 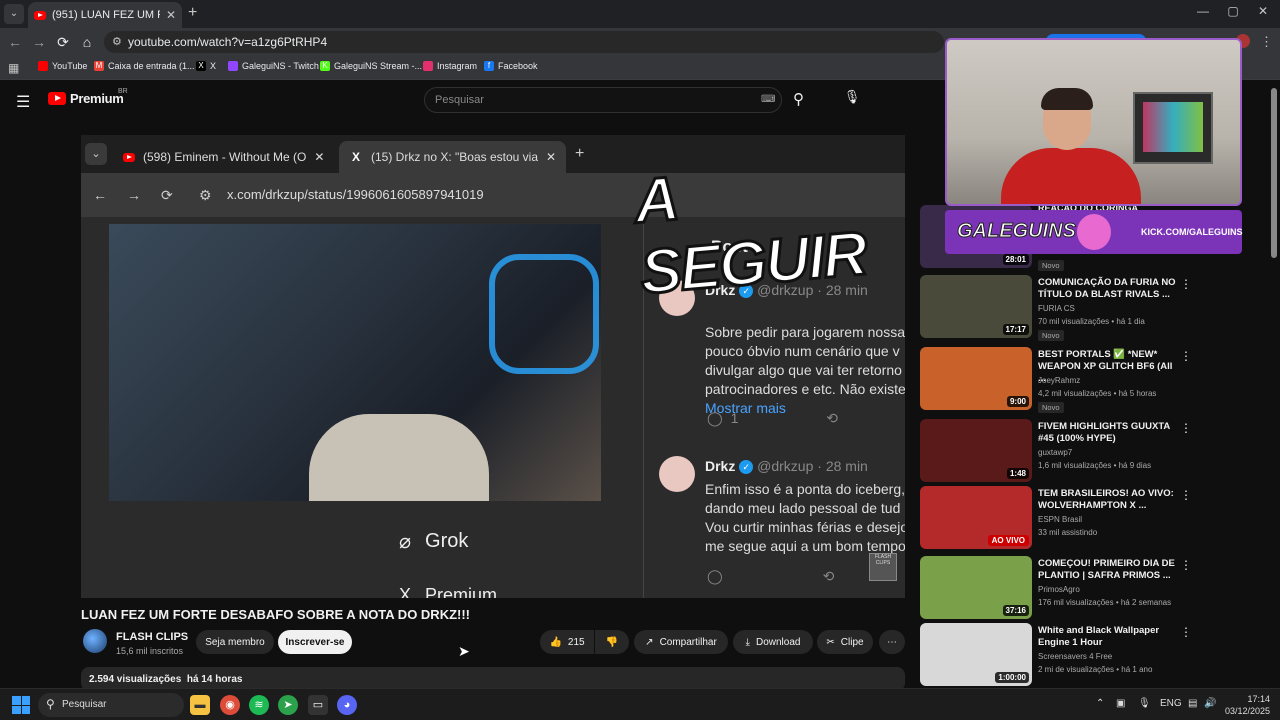 What do you see at coordinates (318, 705) in the screenshot?
I see `terminal-icon: ▭` at bounding box center [318, 705].